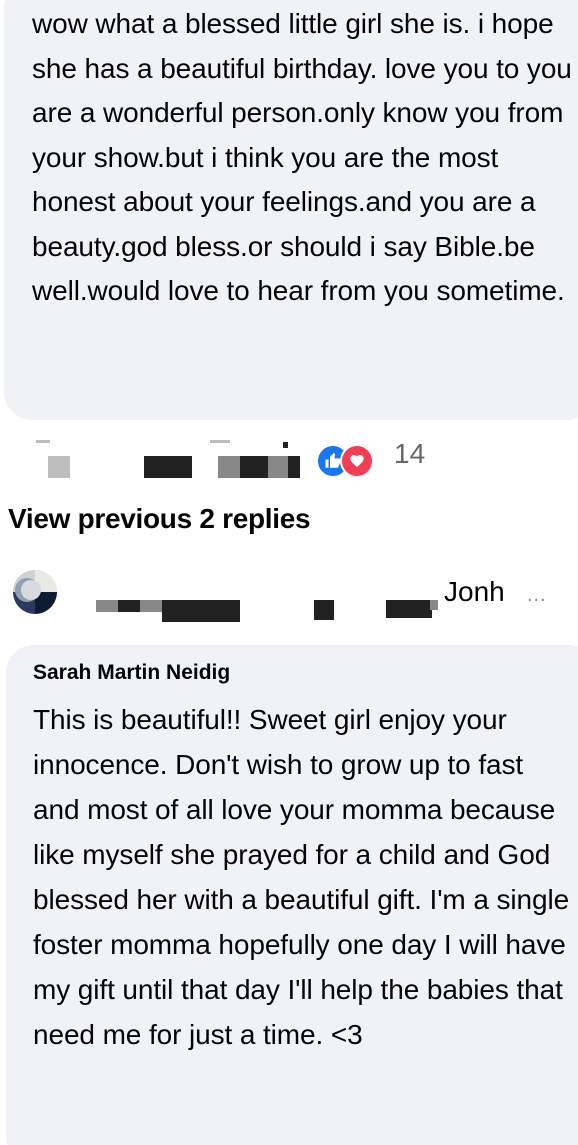  I want to click on comment-author-name: Sarah Martin Neidig, so click(131, 673).